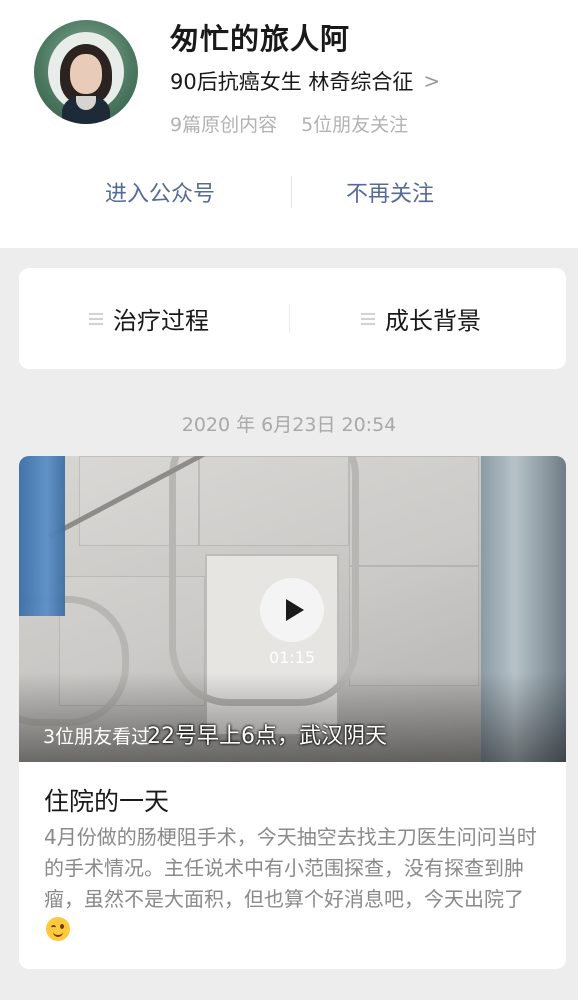  I want to click on account-bio: 90后抗癌女生 林奇综合征 >, so click(305, 81).